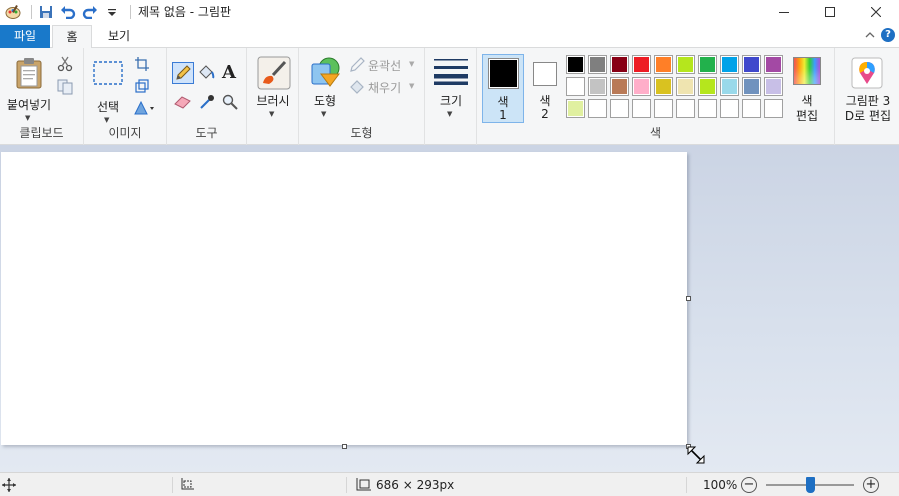  What do you see at coordinates (807, 89) in the screenshot?
I see `edit-colors-button: 색 편집` at bounding box center [807, 89].